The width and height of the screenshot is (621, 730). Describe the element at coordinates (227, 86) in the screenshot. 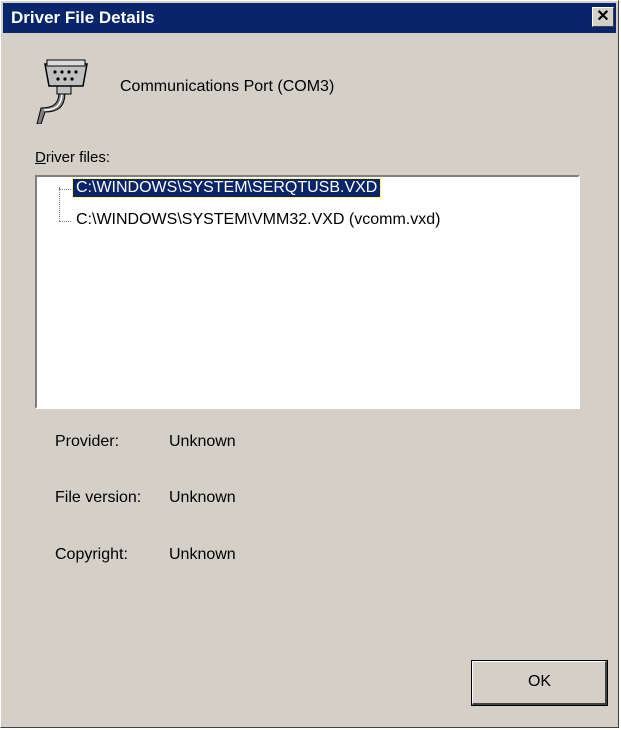

I see `device-name: Communications Port (COM3)` at that location.